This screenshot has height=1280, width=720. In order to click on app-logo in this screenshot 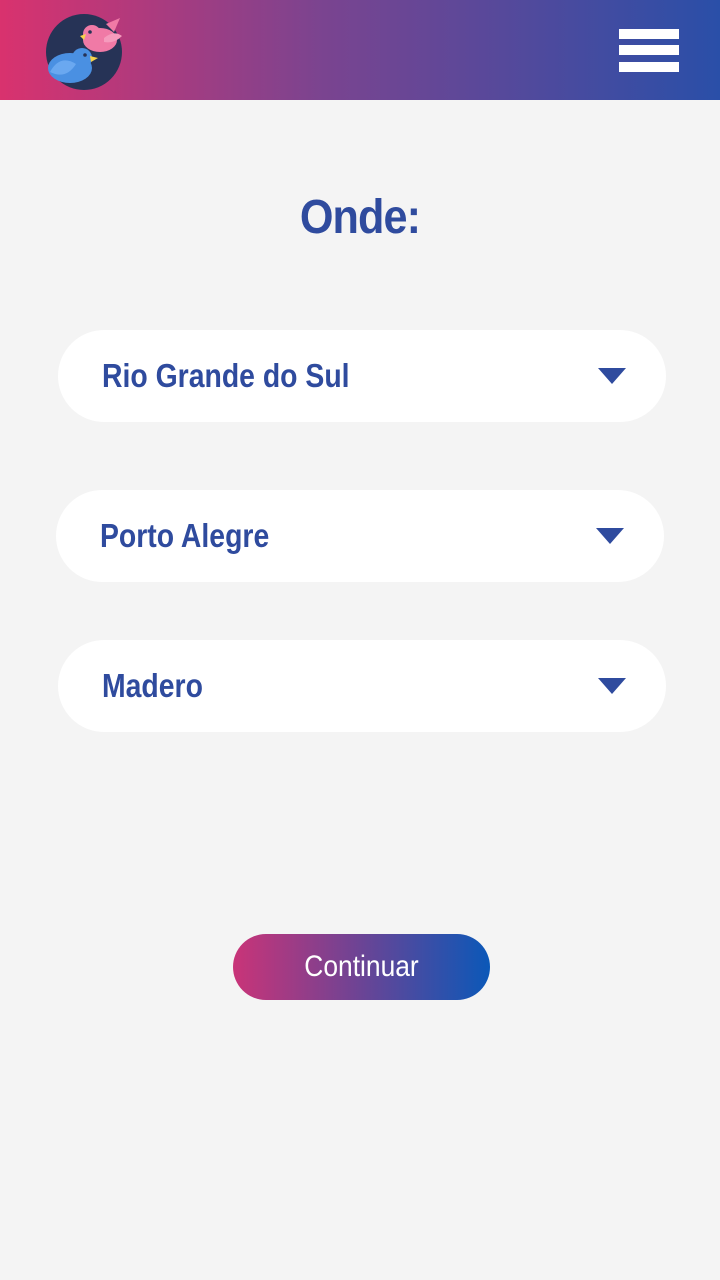, I will do `click(84, 52)`.